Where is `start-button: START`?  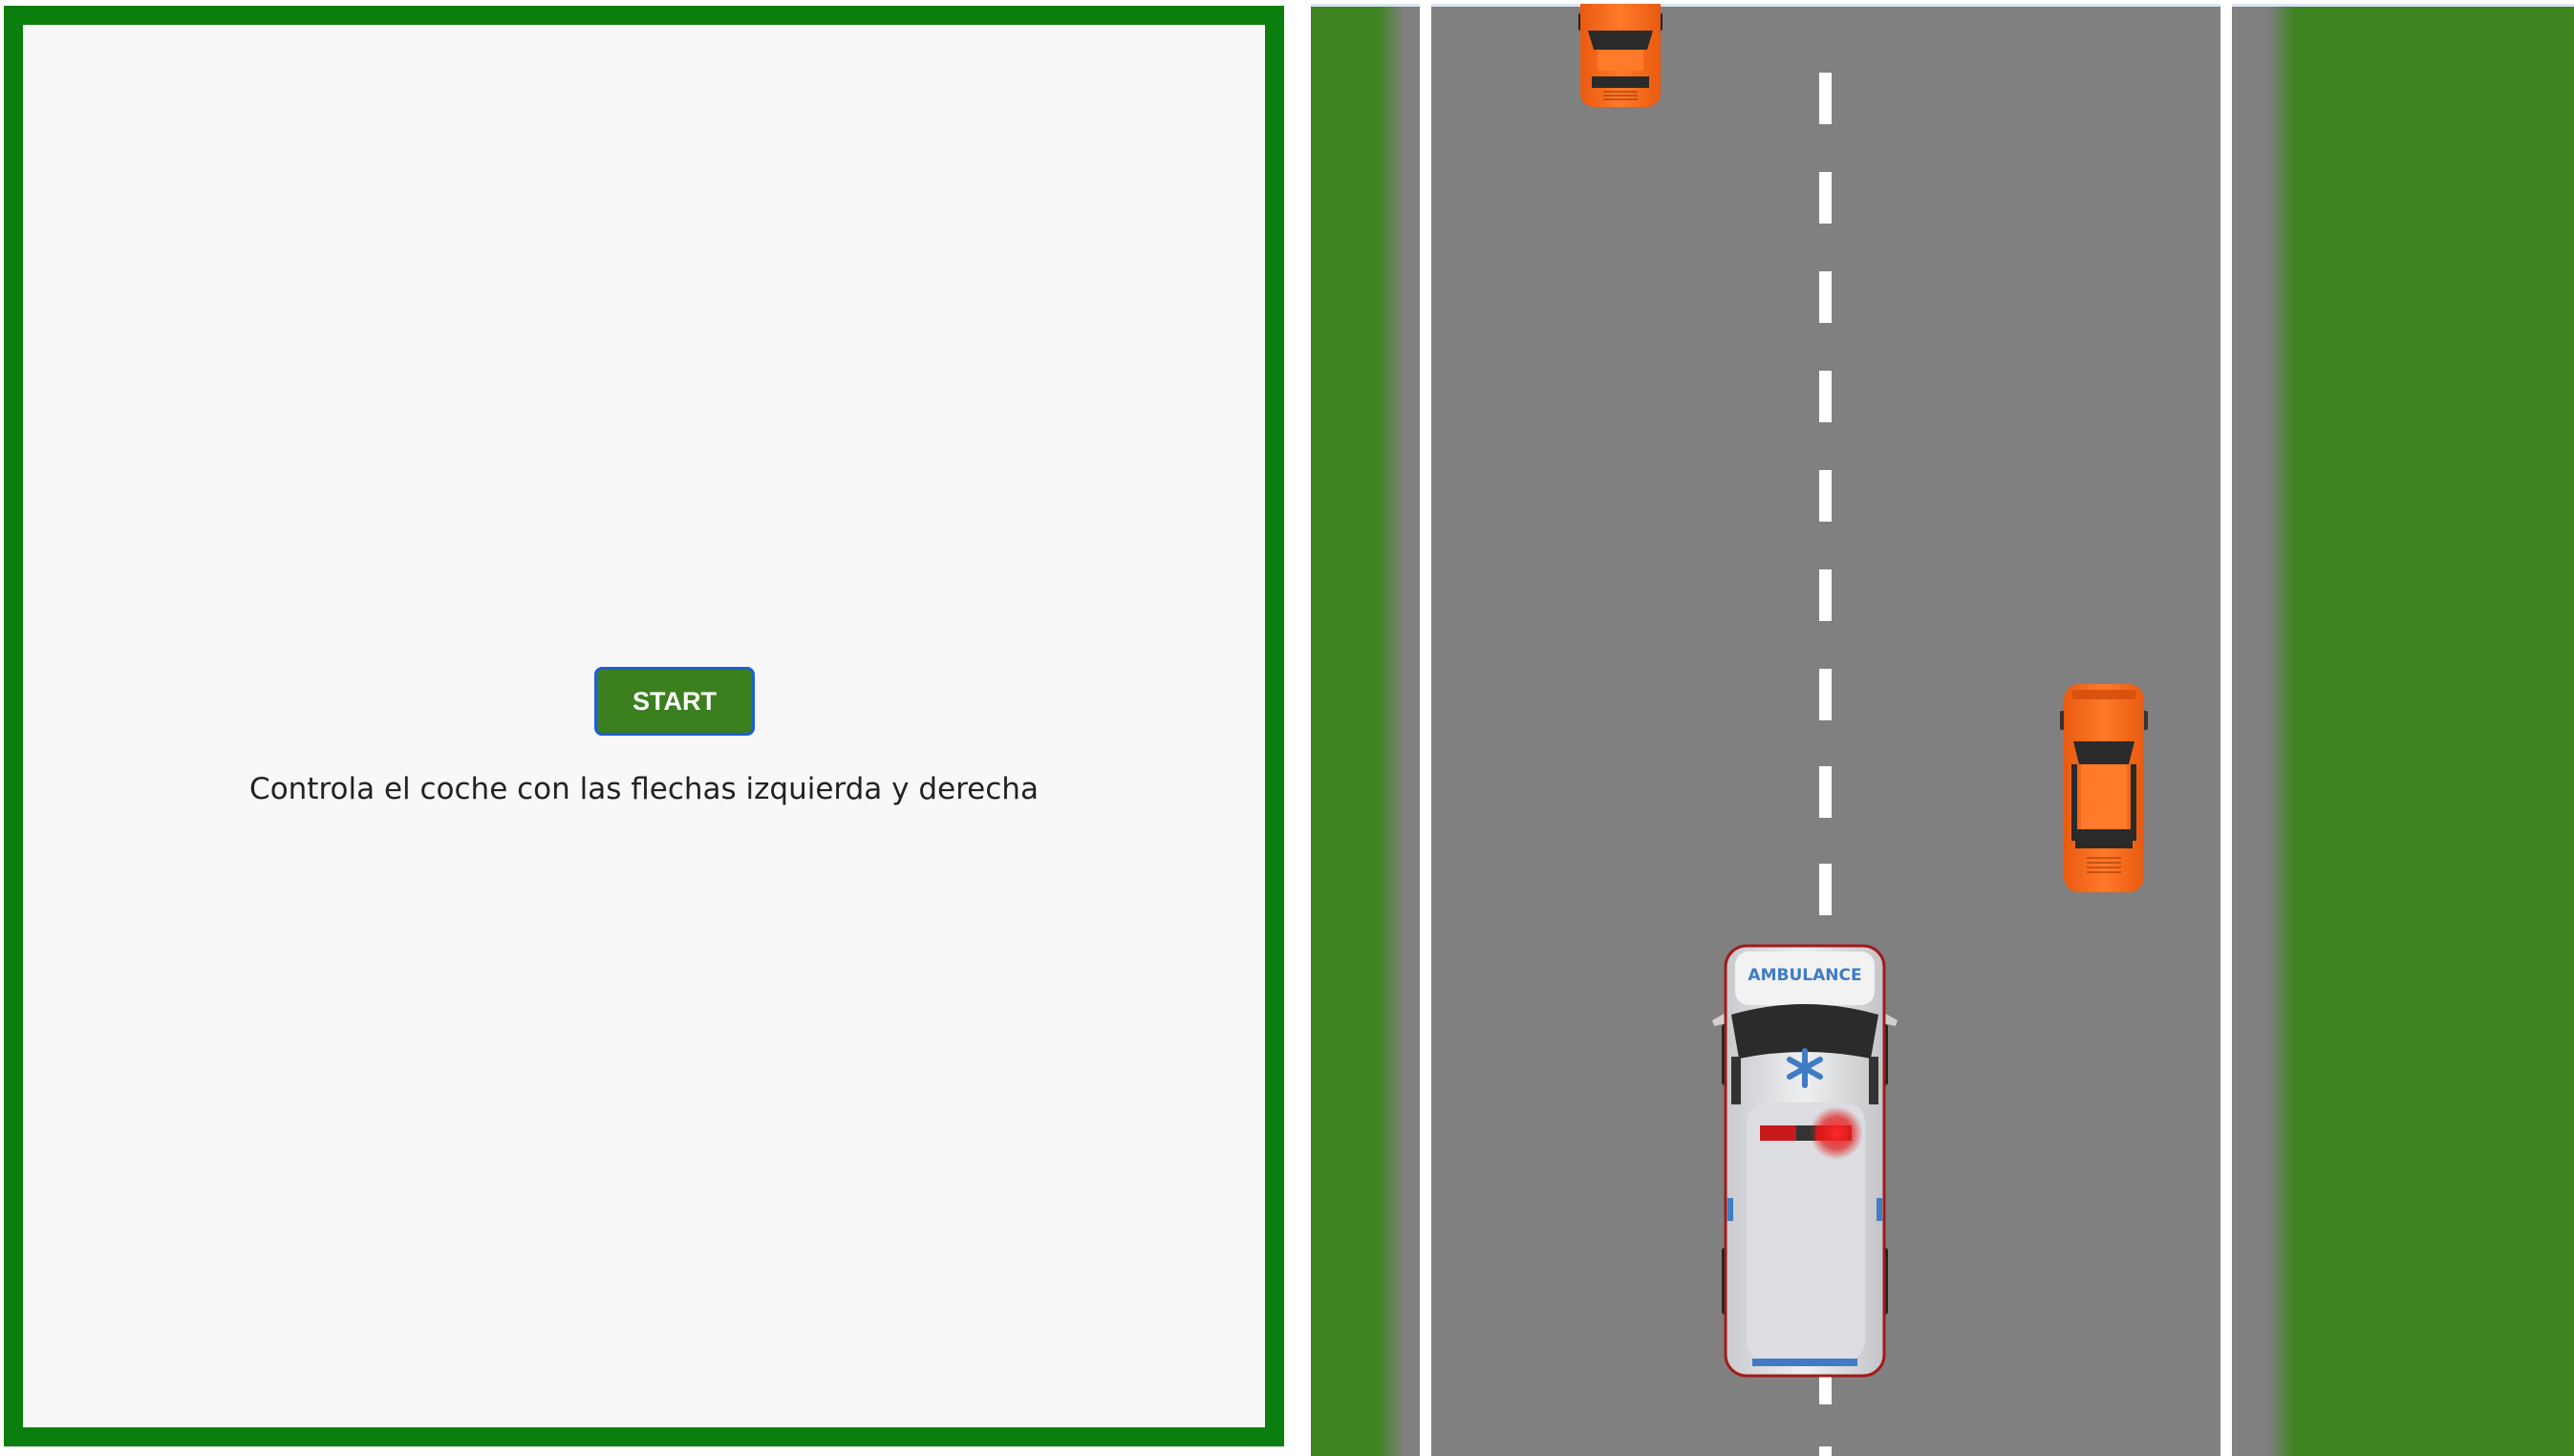 start-button: START is located at coordinates (674, 702).